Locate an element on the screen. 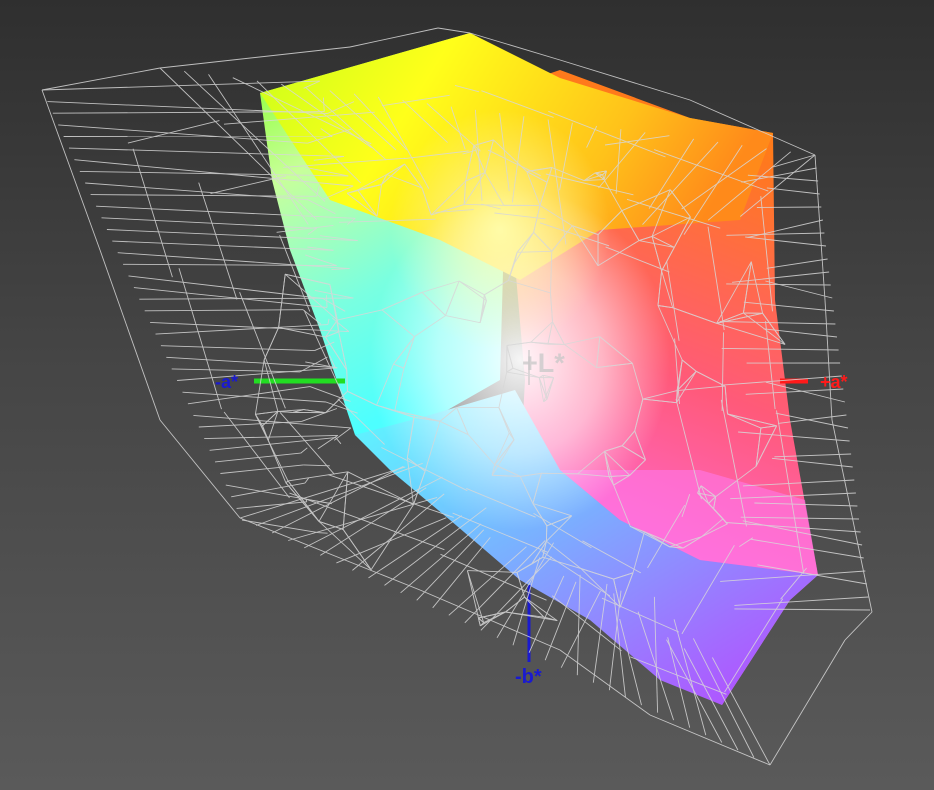 The image size is (934, 790). axis-label-l-plus: +L* is located at coordinates (543, 363).